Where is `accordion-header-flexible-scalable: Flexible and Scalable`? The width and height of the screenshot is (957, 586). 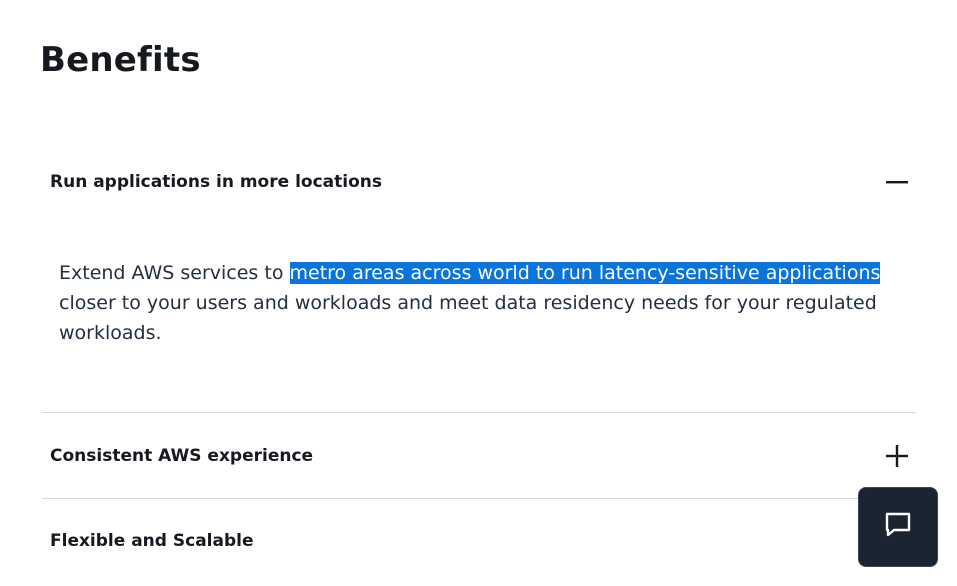 accordion-header-flexible-scalable: Flexible and Scalable is located at coordinates (479, 541).